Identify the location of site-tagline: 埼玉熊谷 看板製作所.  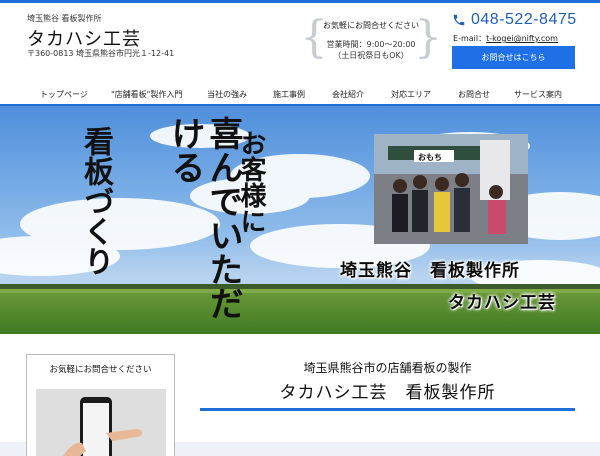
(64, 18).